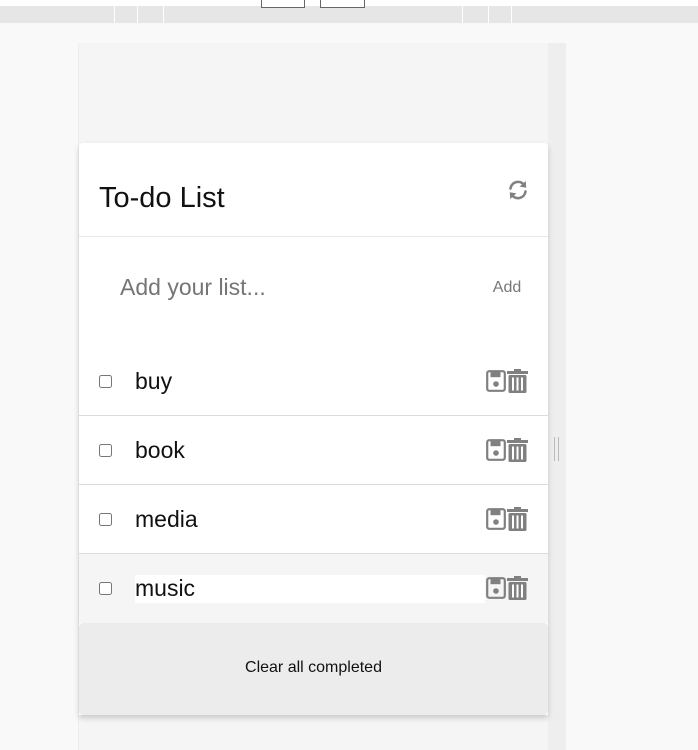  I want to click on card-header: To-do List, so click(313, 190).